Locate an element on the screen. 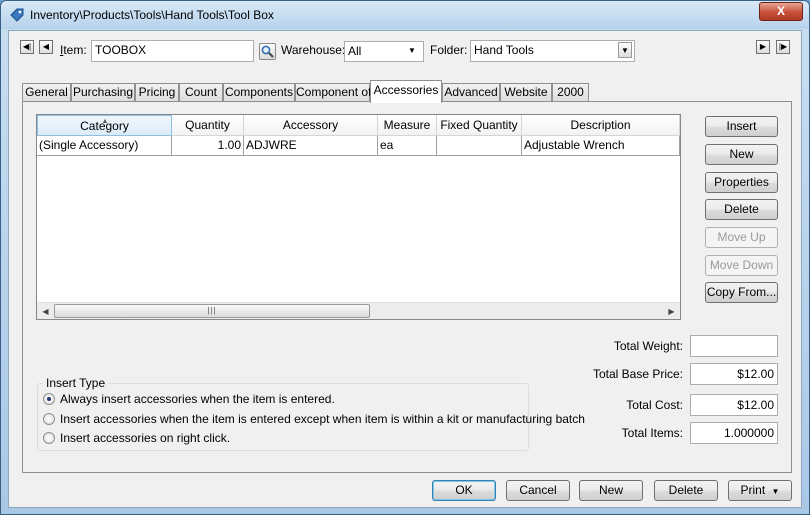  total-base-price-label: Total Base Price: is located at coordinates (637, 374).